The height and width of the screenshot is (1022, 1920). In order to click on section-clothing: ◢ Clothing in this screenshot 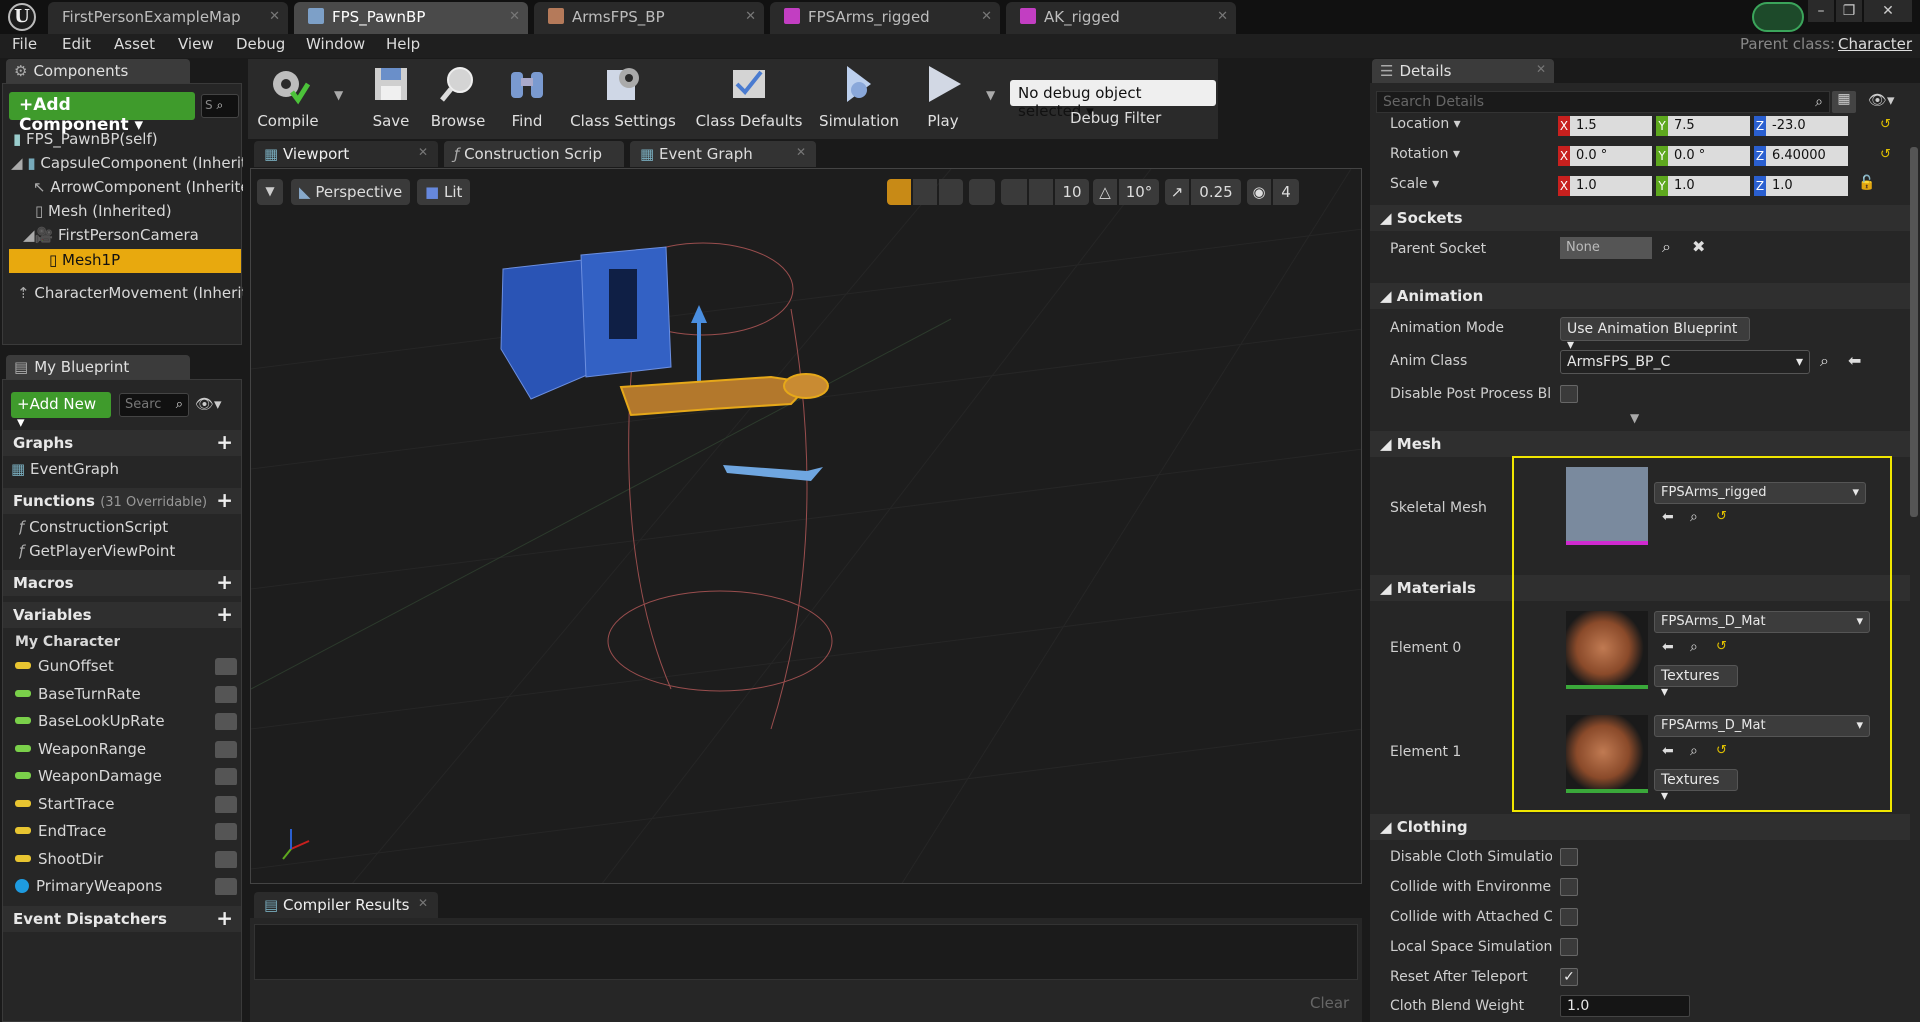, I will do `click(1640, 827)`.